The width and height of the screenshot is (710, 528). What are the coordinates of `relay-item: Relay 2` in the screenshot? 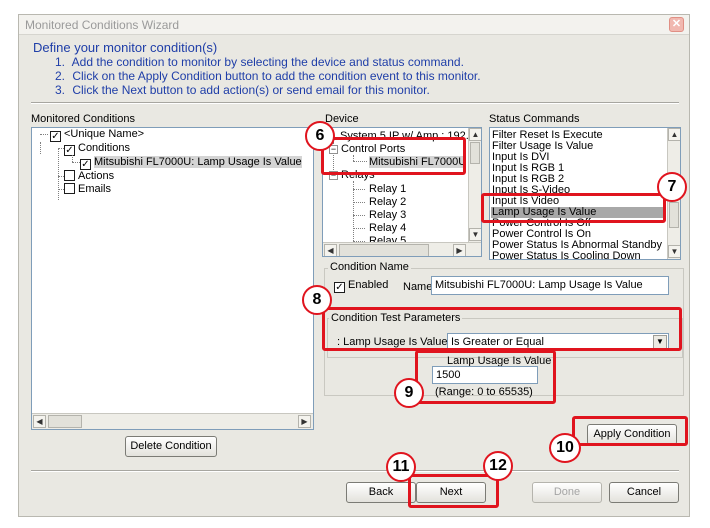 It's located at (387, 202).